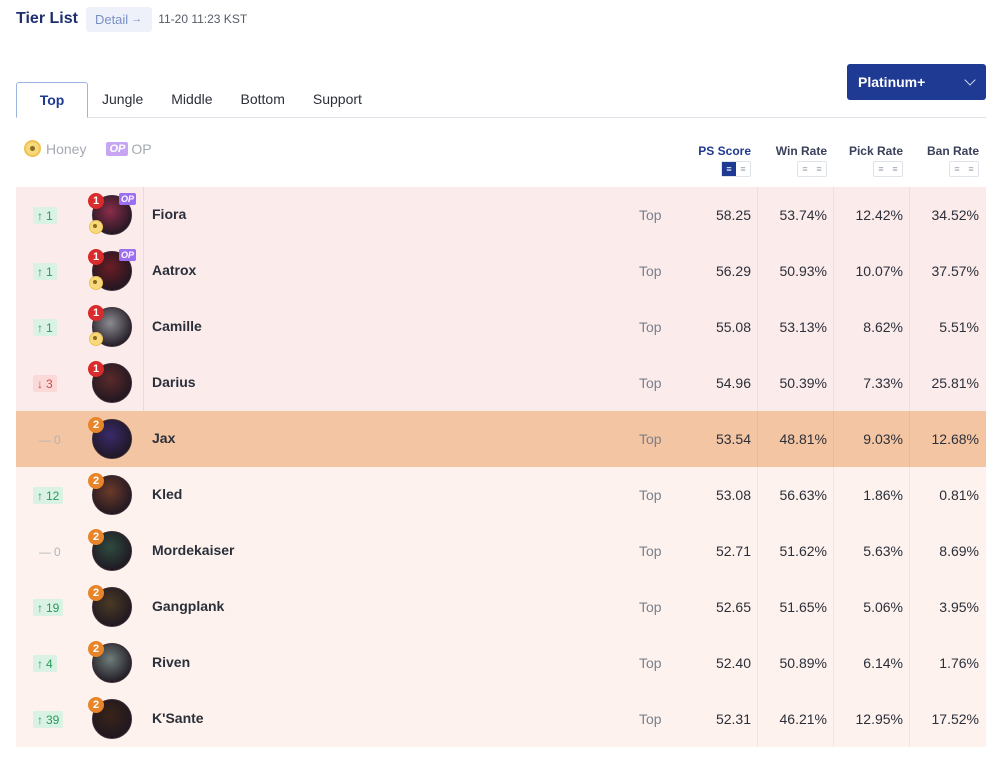  I want to click on champion-row: ↑ 39 2 K'Sante Top 52.31 46.21% 12.95% 17.52%, so click(501, 719).